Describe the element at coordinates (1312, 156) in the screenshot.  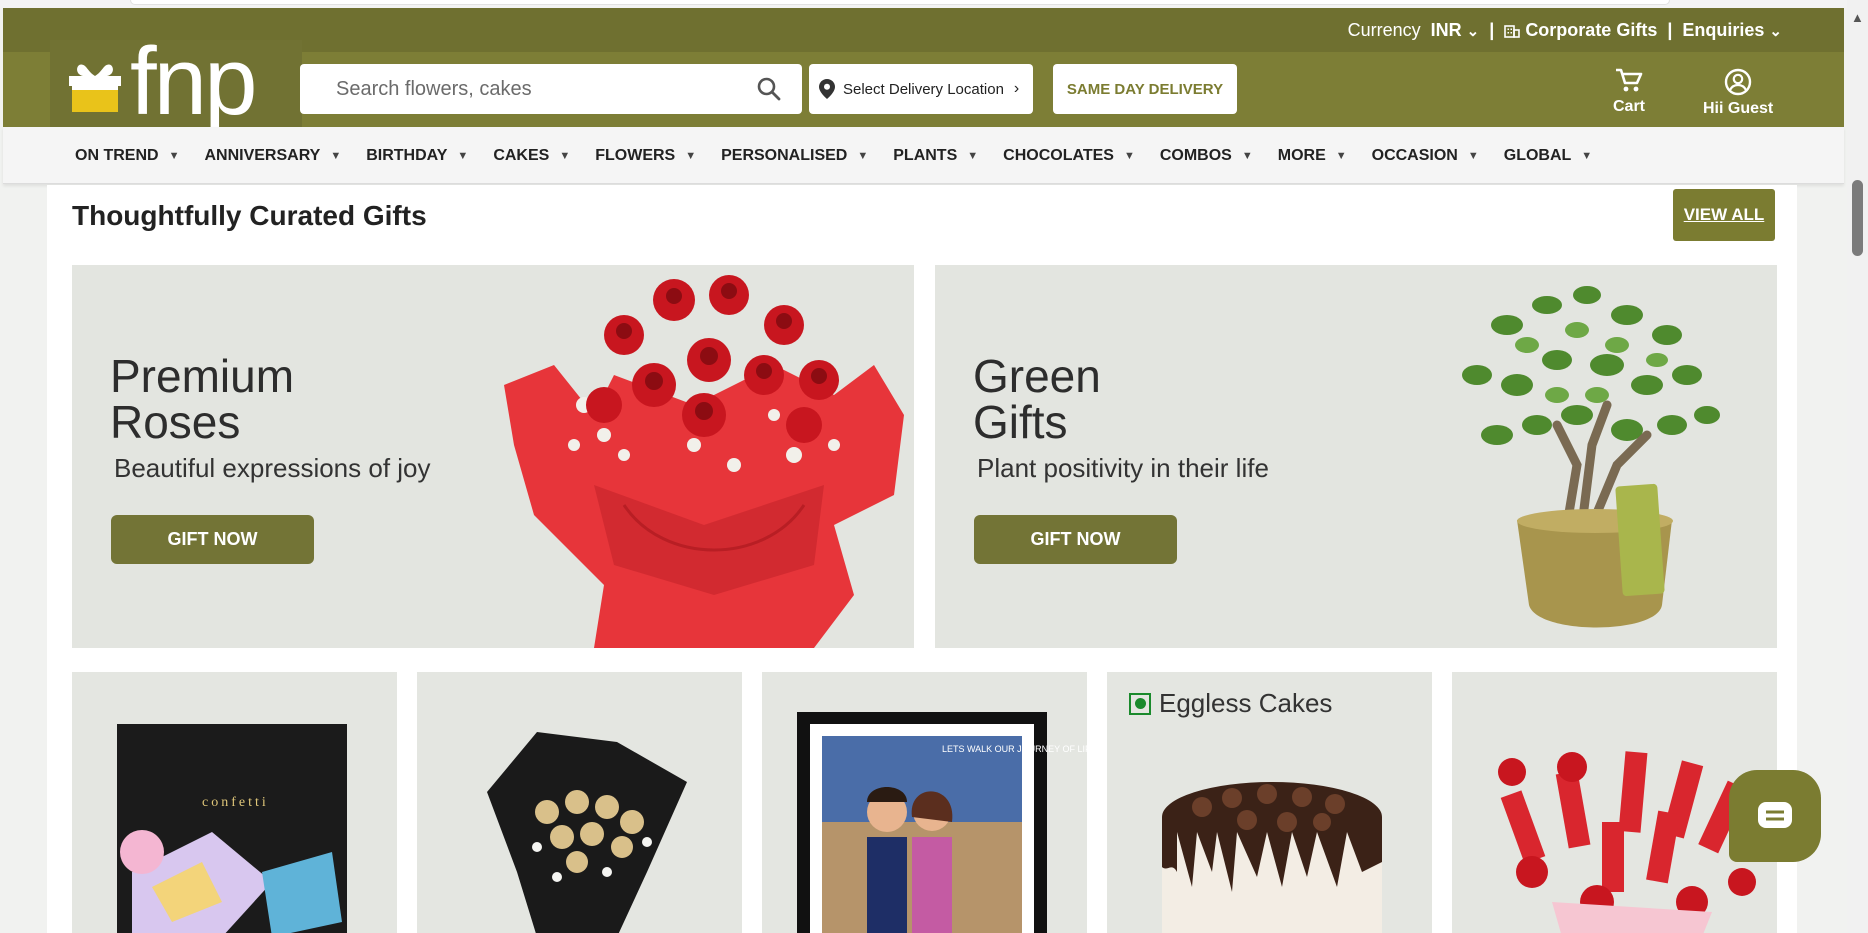
I see `nav-item-more: MORE ▼` at that location.